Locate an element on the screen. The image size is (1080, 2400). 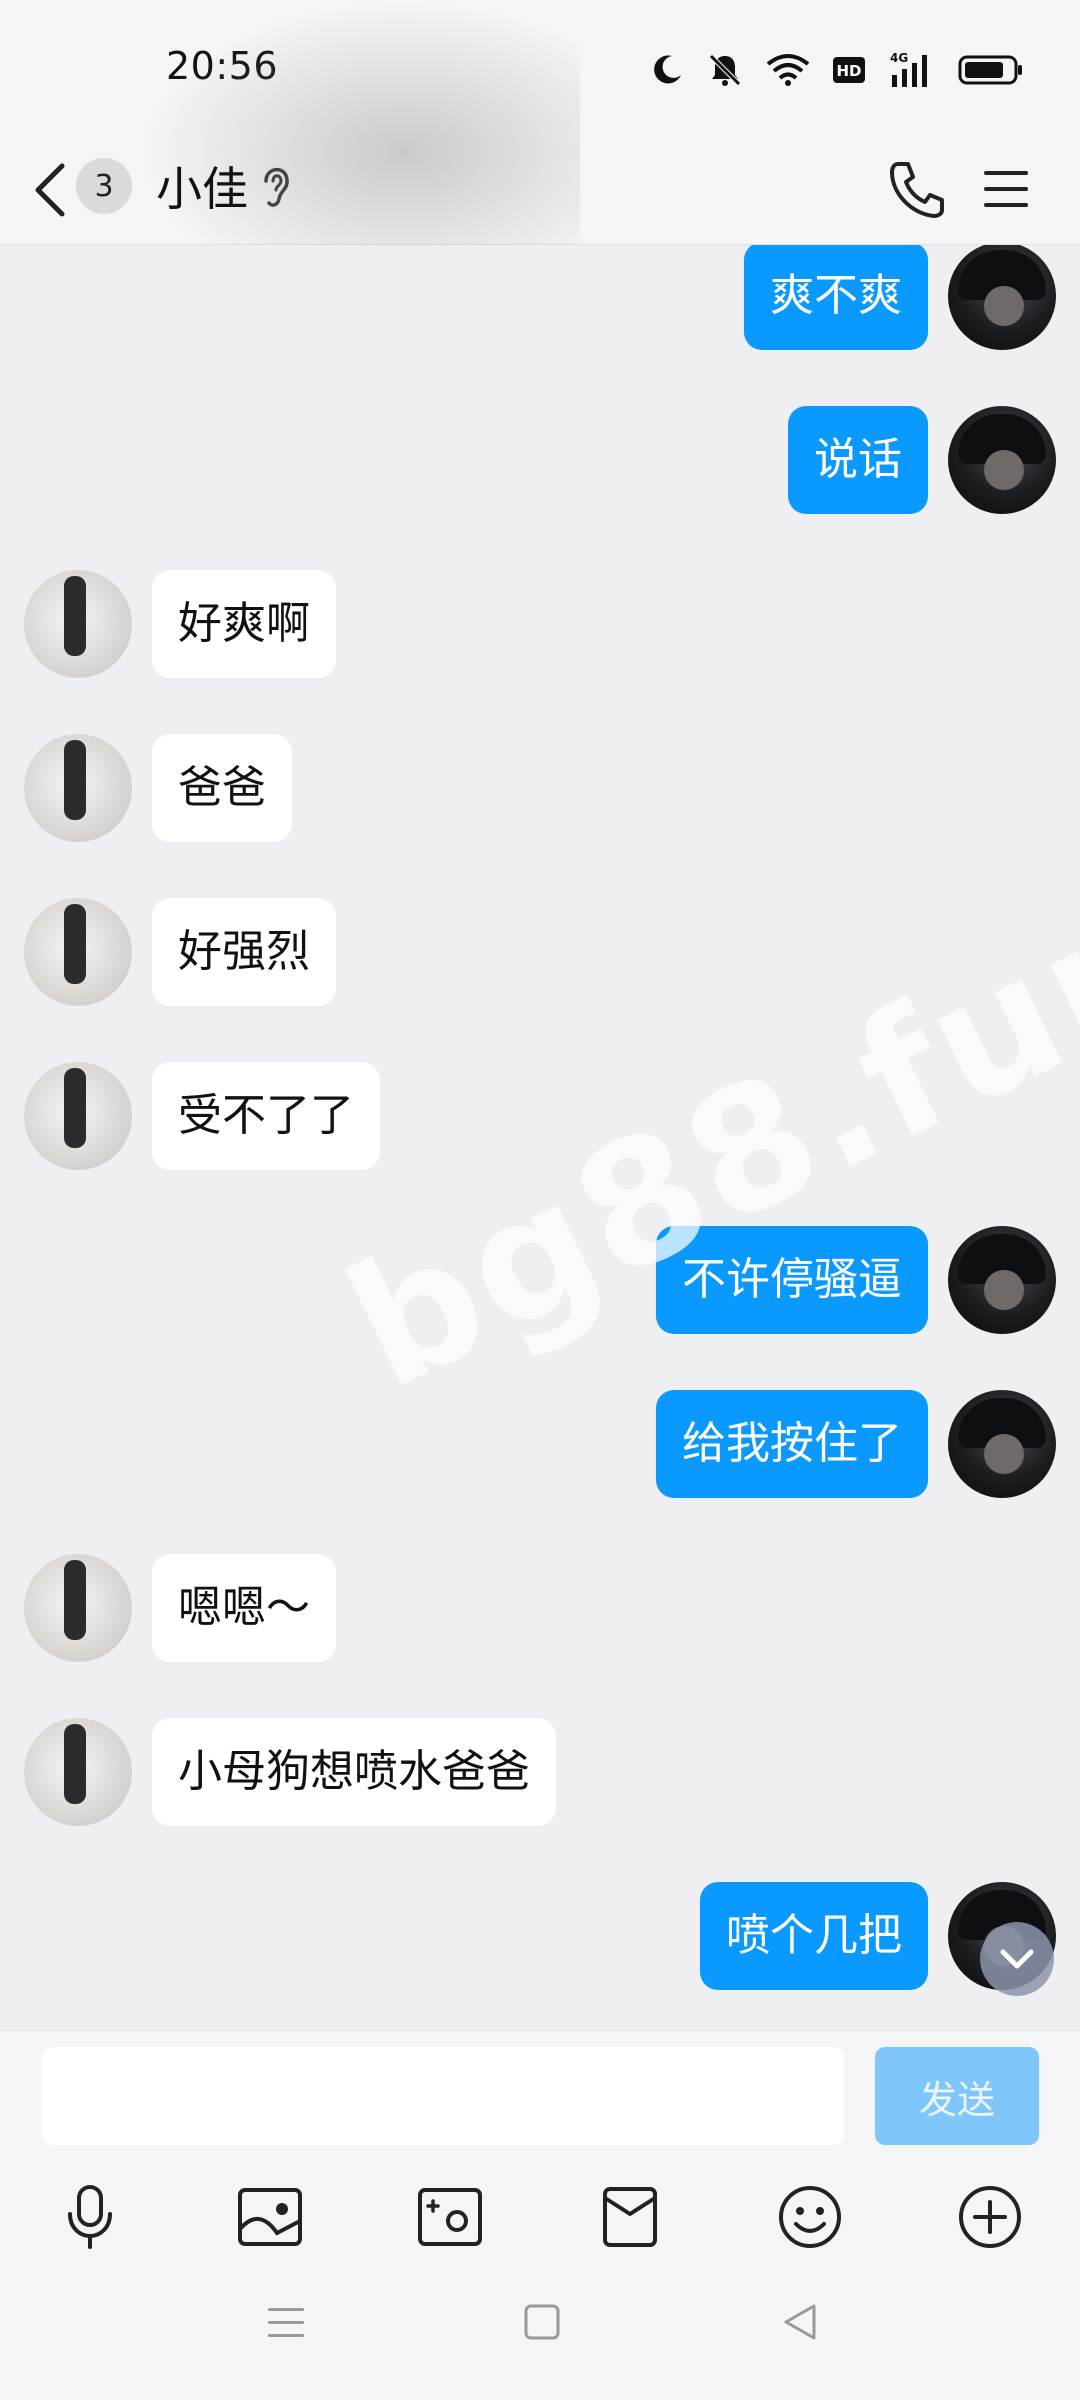
more-button is located at coordinates (990, 2217).